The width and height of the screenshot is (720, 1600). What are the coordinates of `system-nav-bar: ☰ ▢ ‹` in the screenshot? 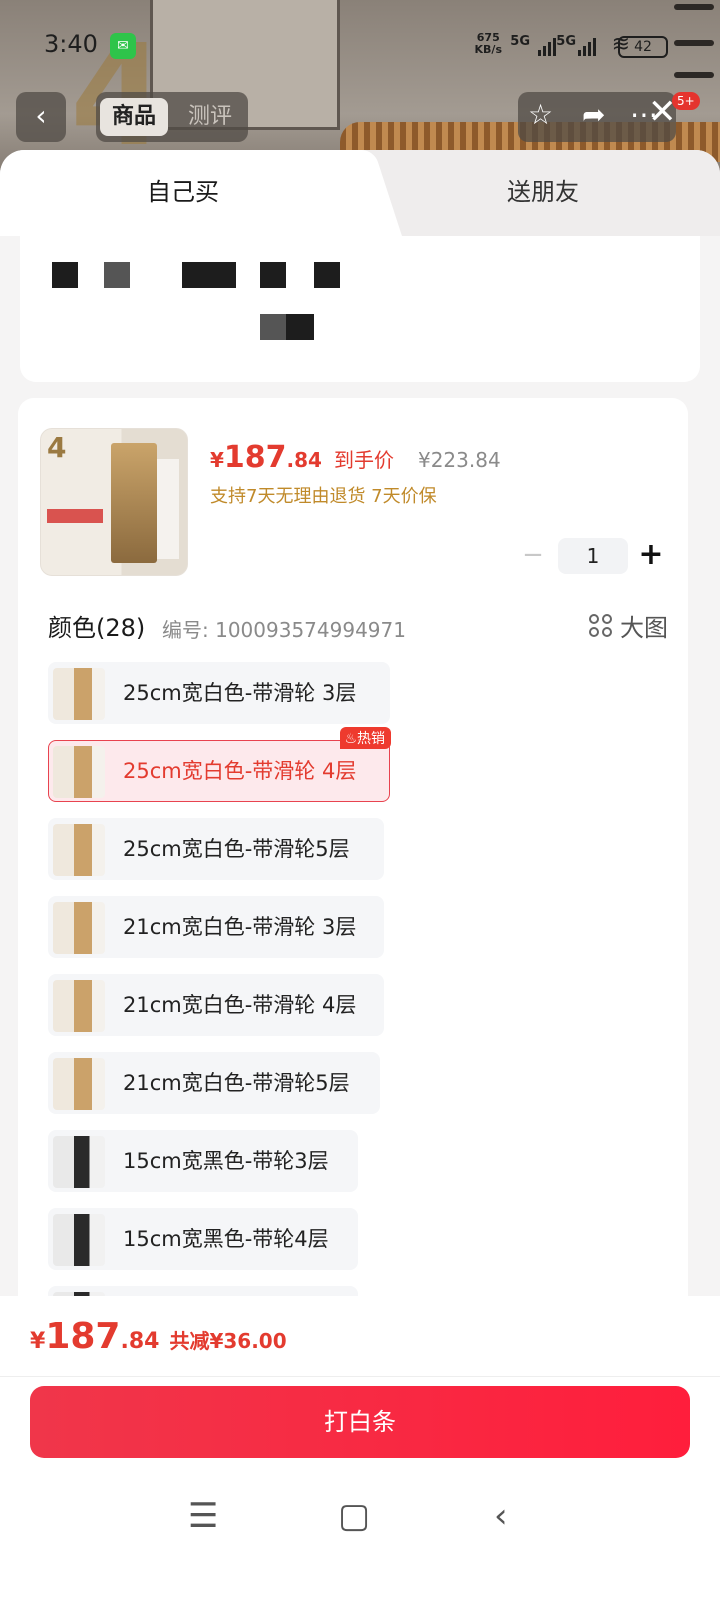 It's located at (360, 1526).